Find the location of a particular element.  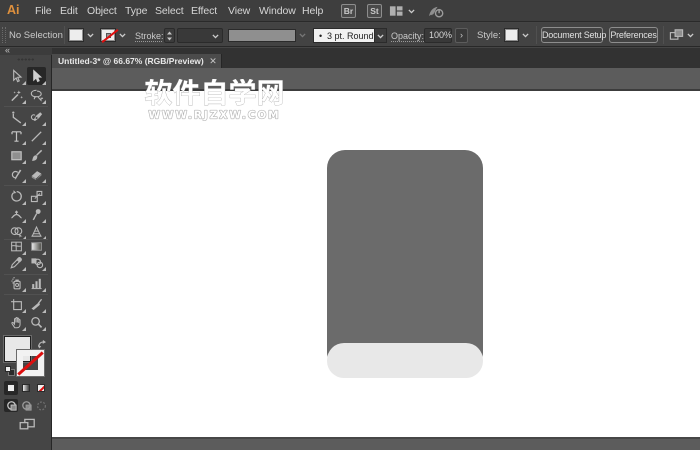

book-cover-rectangle is located at coordinates (405, 260).